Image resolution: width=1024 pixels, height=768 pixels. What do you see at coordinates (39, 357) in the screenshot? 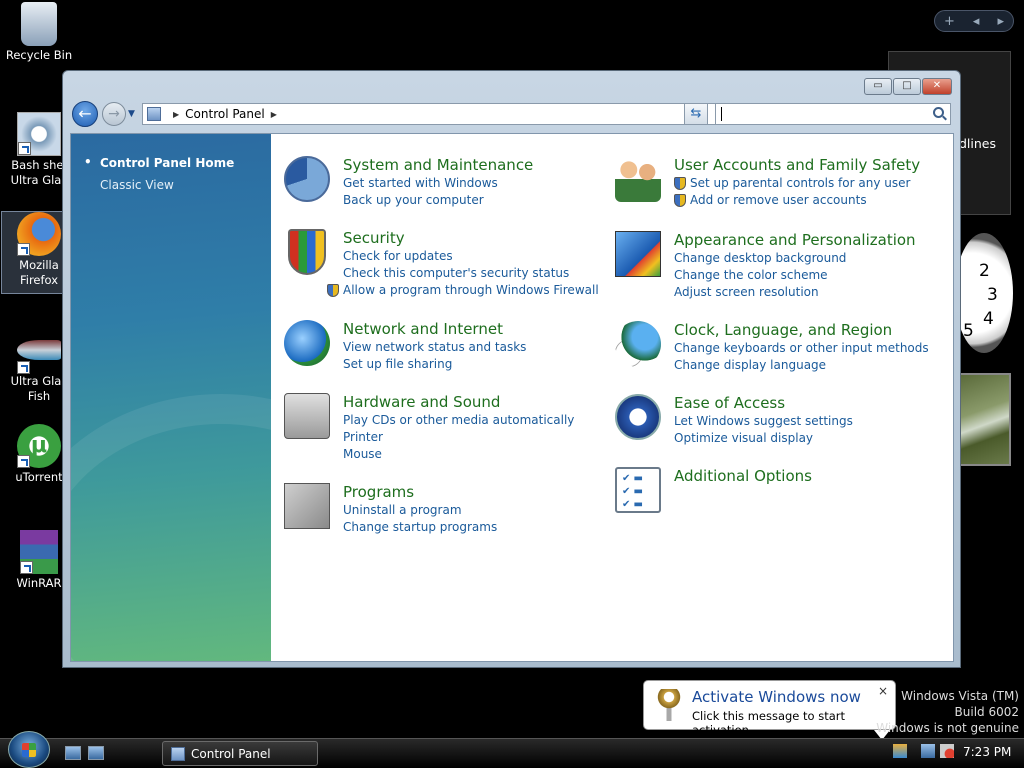
I see `fish-icon` at bounding box center [39, 357].